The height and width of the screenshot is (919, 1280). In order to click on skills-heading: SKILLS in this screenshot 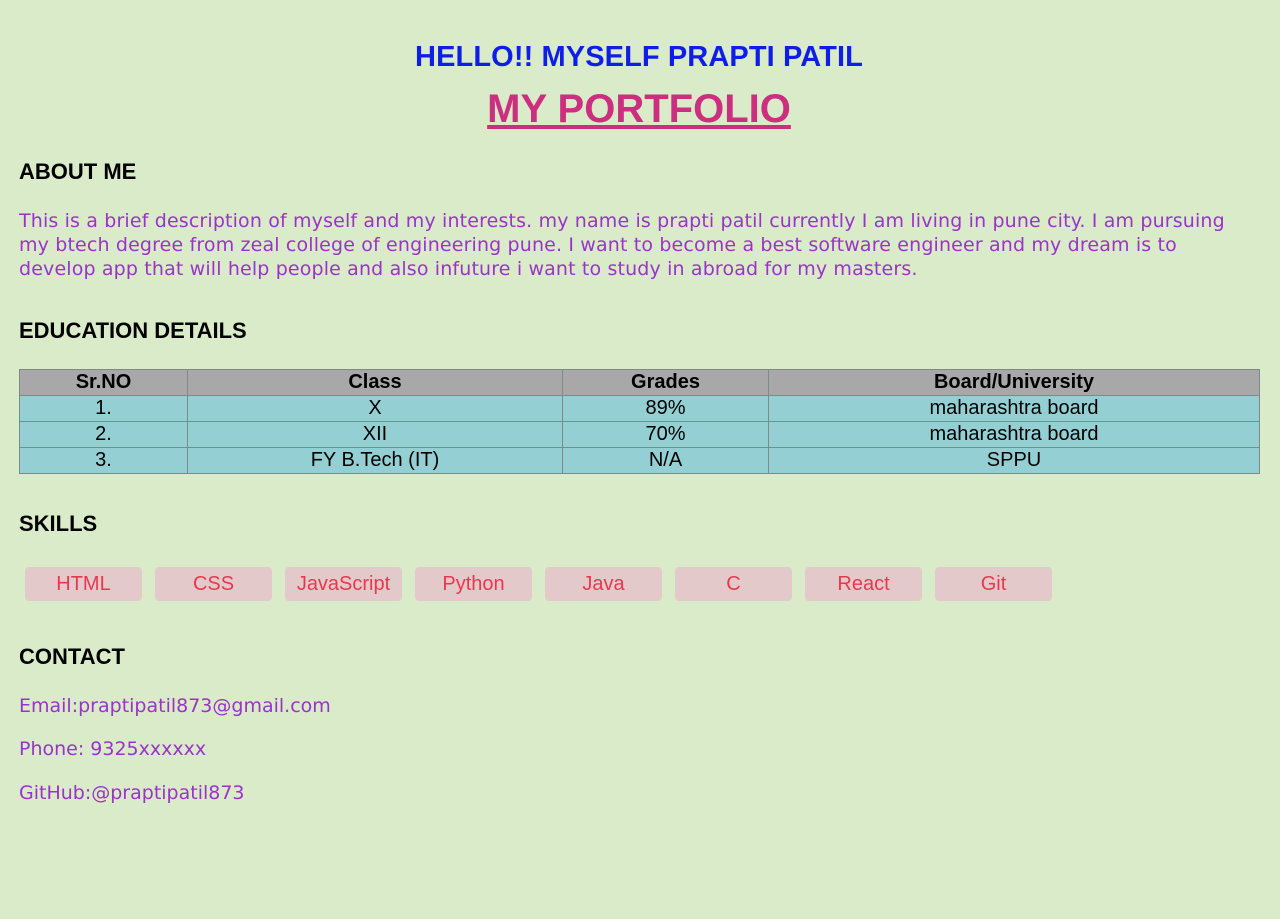, I will do `click(58, 523)`.